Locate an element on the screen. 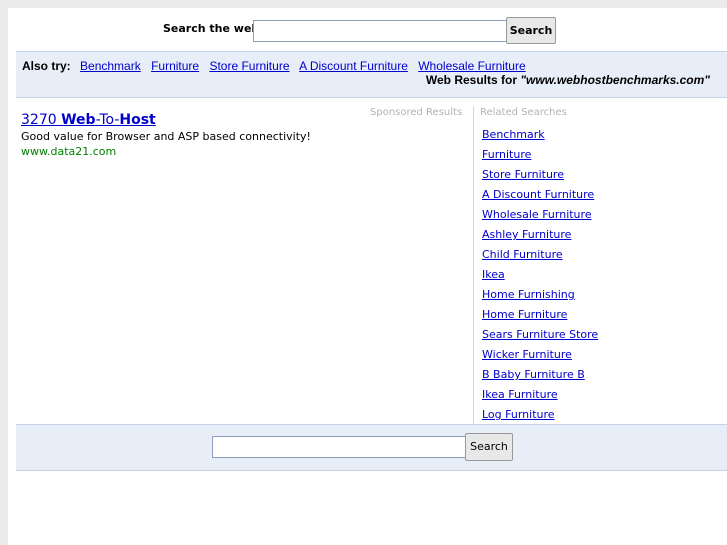 This screenshot has width=727, height=545. also-try-link-furniture: Furniture is located at coordinates (175, 66).